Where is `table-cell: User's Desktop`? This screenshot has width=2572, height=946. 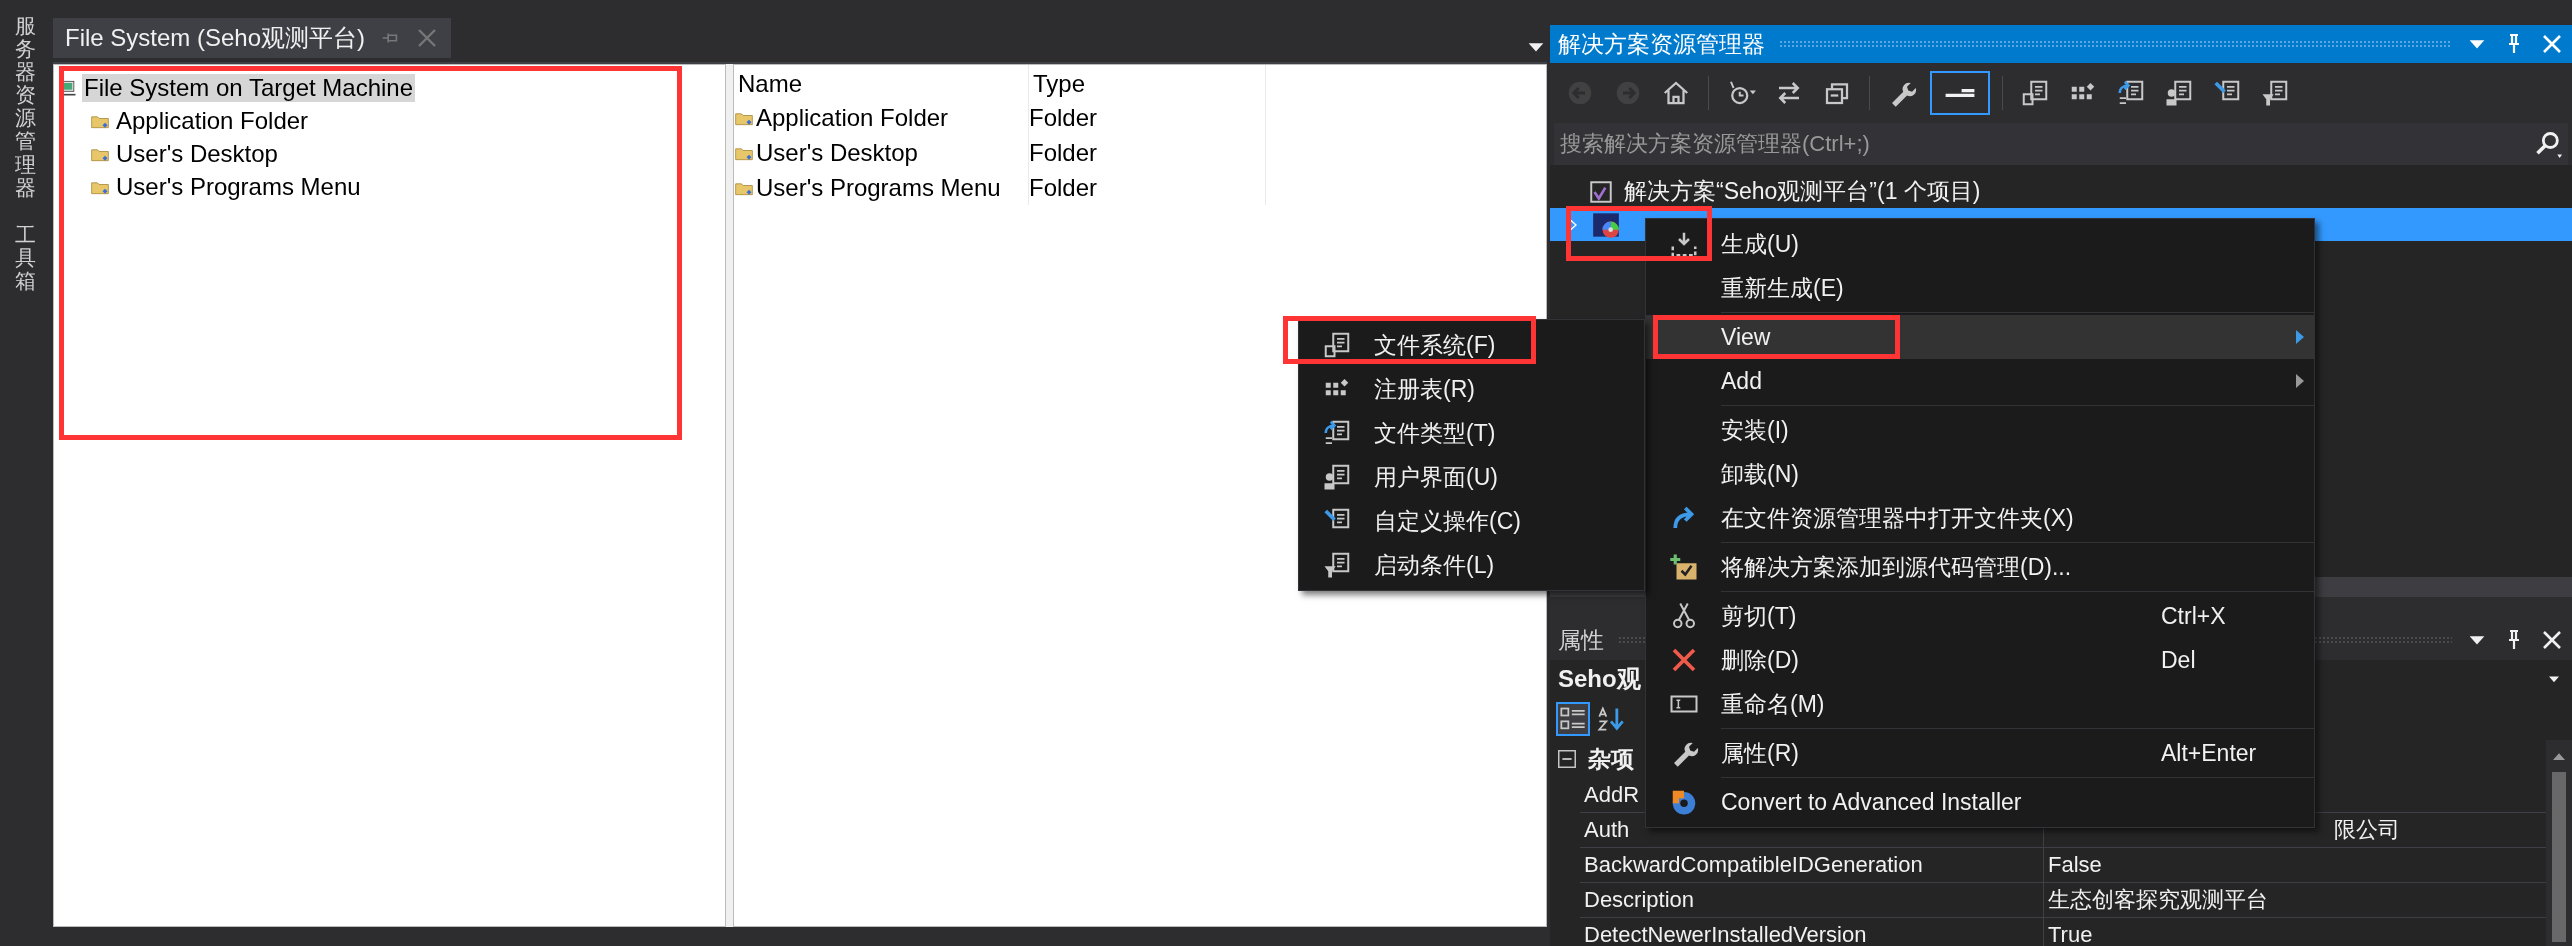 table-cell: User's Desktop is located at coordinates (837, 152).